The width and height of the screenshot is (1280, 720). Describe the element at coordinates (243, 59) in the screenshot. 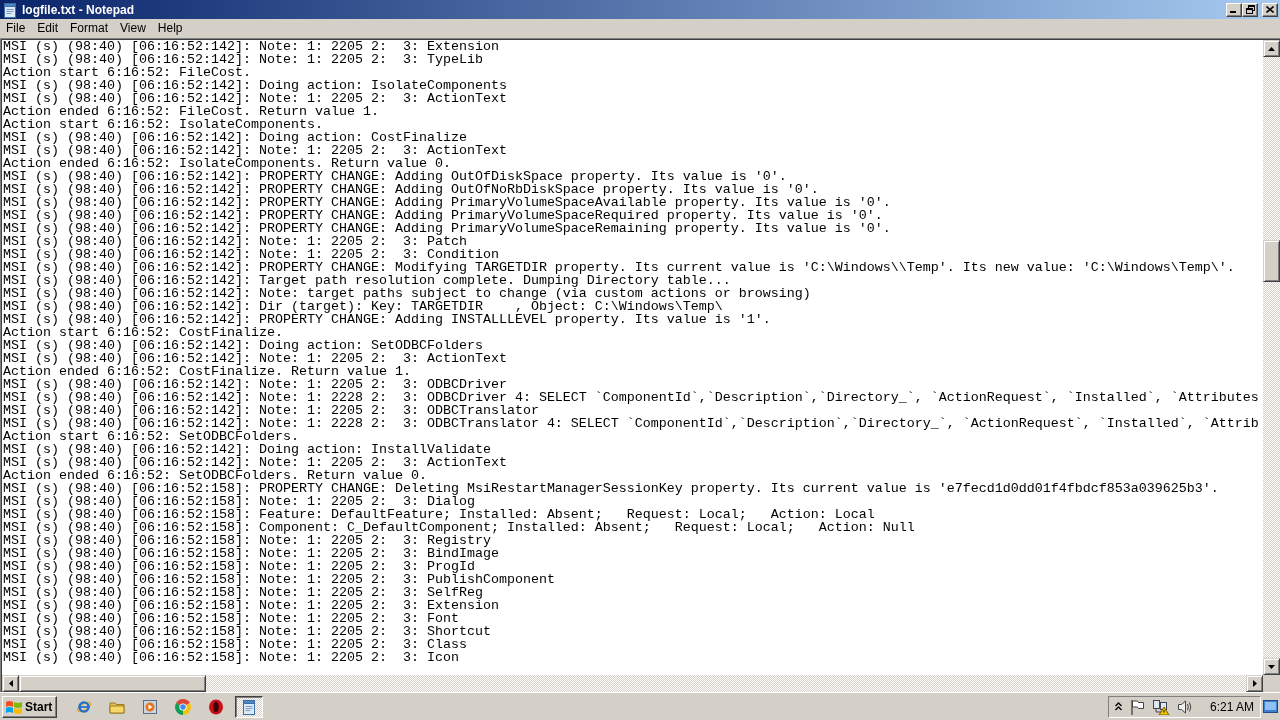

I see `log-line: MSI (s) (98:40) [06:16:52:142]: Note: 1: 2205 2: 3: TypeLib` at that location.